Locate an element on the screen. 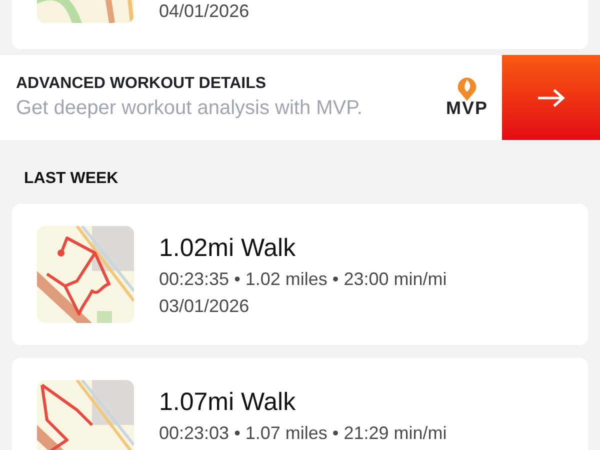 The height and width of the screenshot is (450, 600). logo-text: MVP is located at coordinates (467, 108).